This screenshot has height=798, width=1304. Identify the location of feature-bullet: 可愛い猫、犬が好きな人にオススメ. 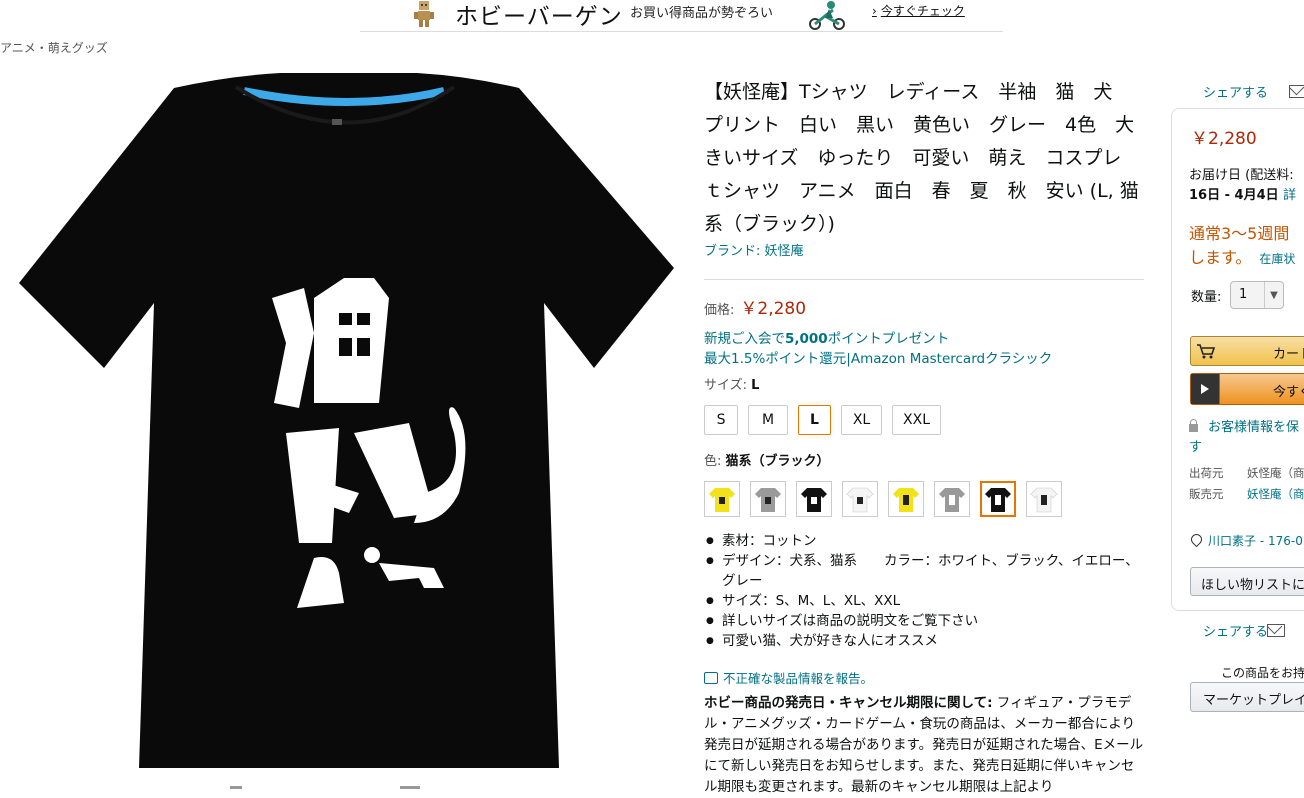
(924, 641).